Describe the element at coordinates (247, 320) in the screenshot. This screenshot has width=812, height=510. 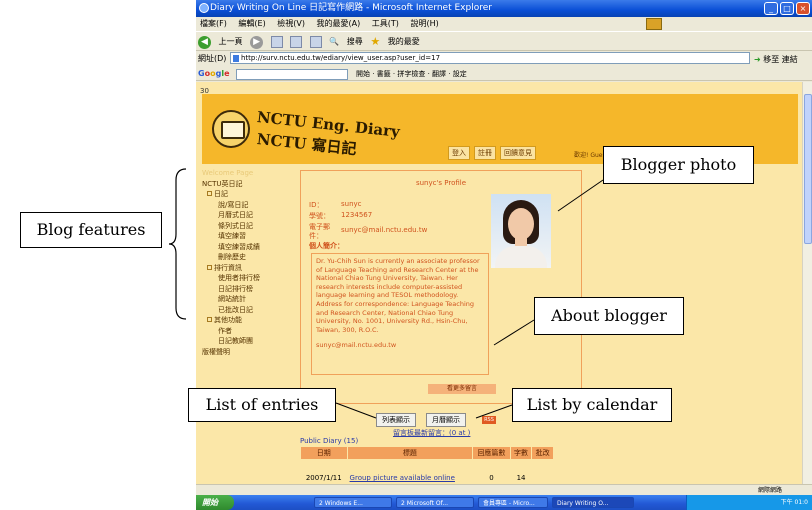
I see `sidebar-item: 其他功能` at that location.